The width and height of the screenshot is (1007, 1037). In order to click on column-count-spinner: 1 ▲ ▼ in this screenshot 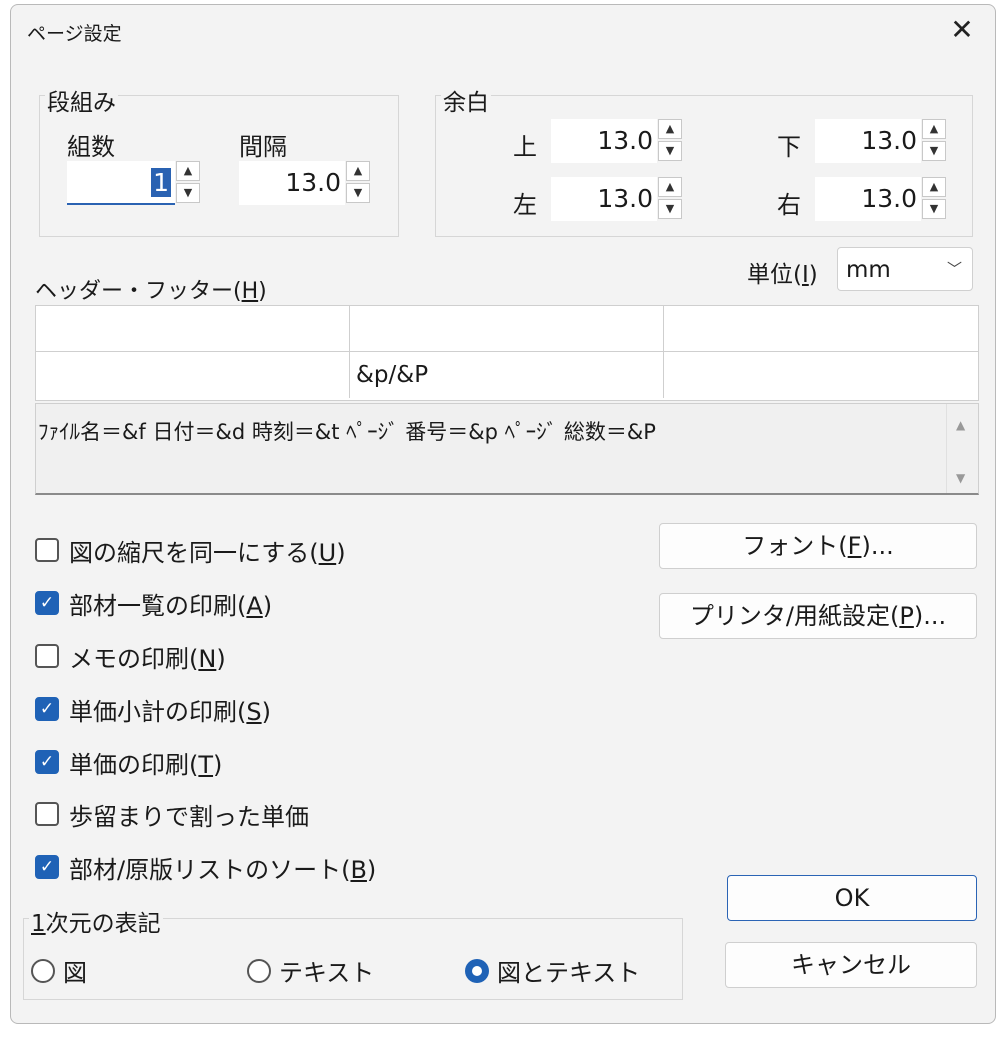, I will do `click(135, 183)`.